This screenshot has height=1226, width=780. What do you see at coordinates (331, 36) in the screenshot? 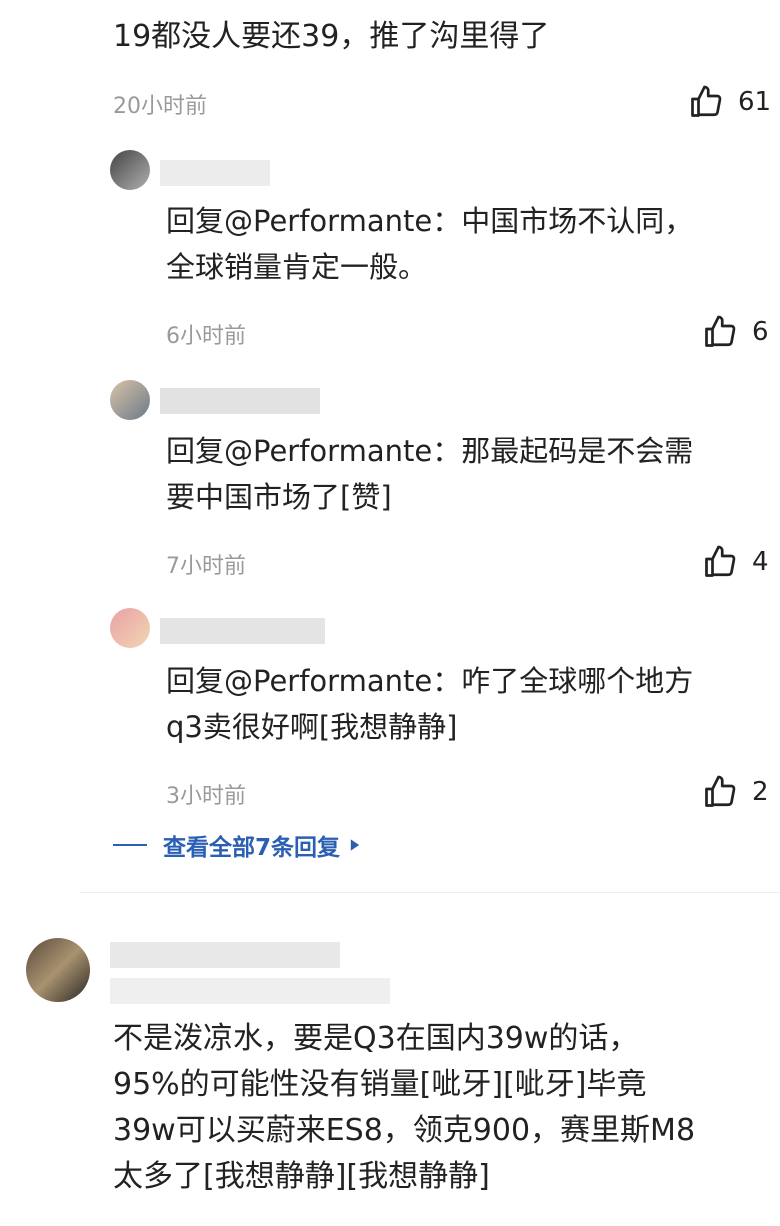
I see `top-comment-text: 19都没人要还39，推了沟里得了` at bounding box center [331, 36].